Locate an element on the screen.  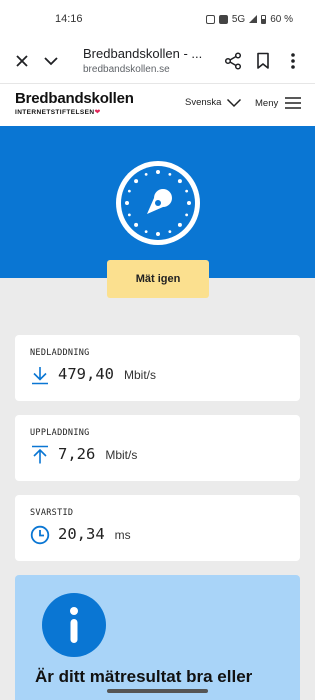
info-heading: Är ditt mätresultat bra eller is located at coordinates (144, 676).